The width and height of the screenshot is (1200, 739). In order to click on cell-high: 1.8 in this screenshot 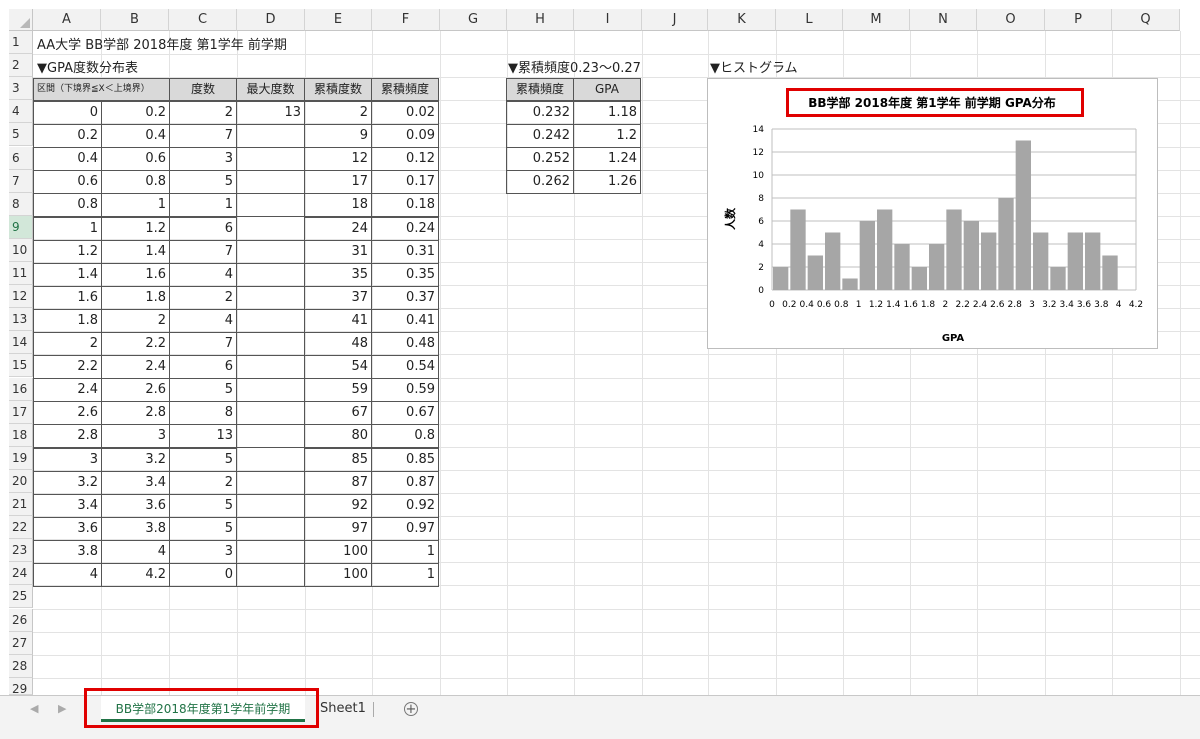, I will do `click(135, 297)`.